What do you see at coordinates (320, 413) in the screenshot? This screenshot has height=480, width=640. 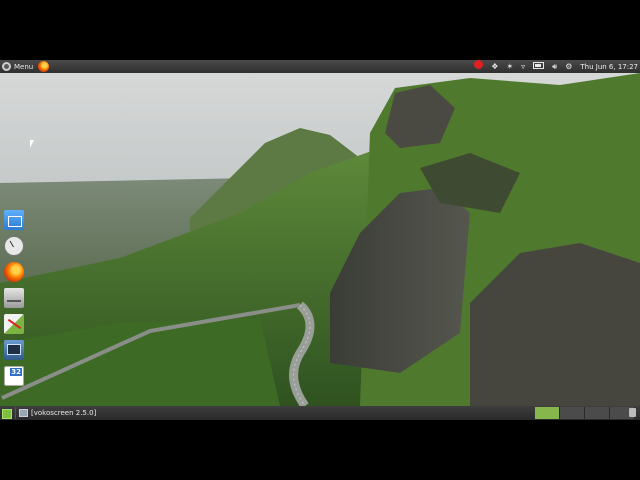 I see `bottom-panel: [vokoscreen 2.5.0]` at bounding box center [320, 413].